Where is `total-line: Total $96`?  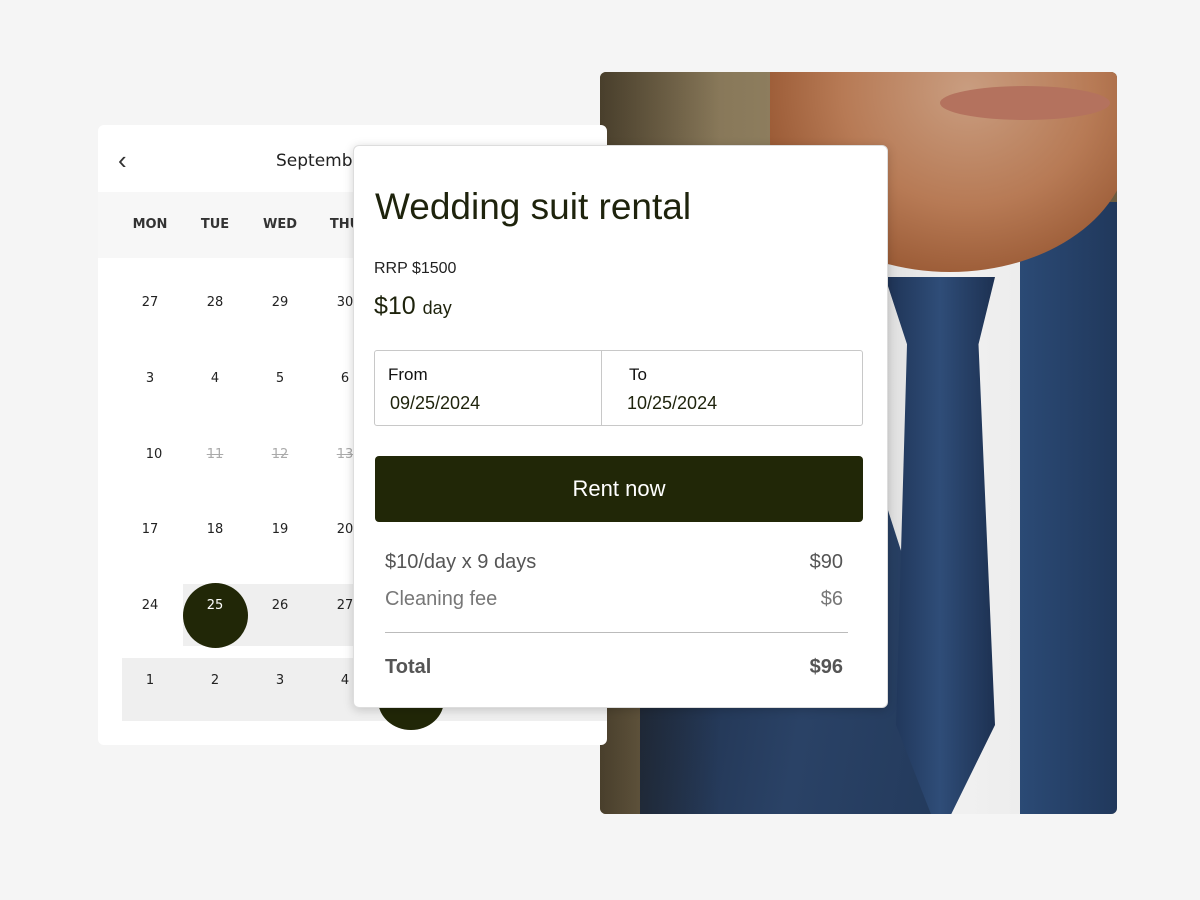
total-line: Total $96 is located at coordinates (614, 667).